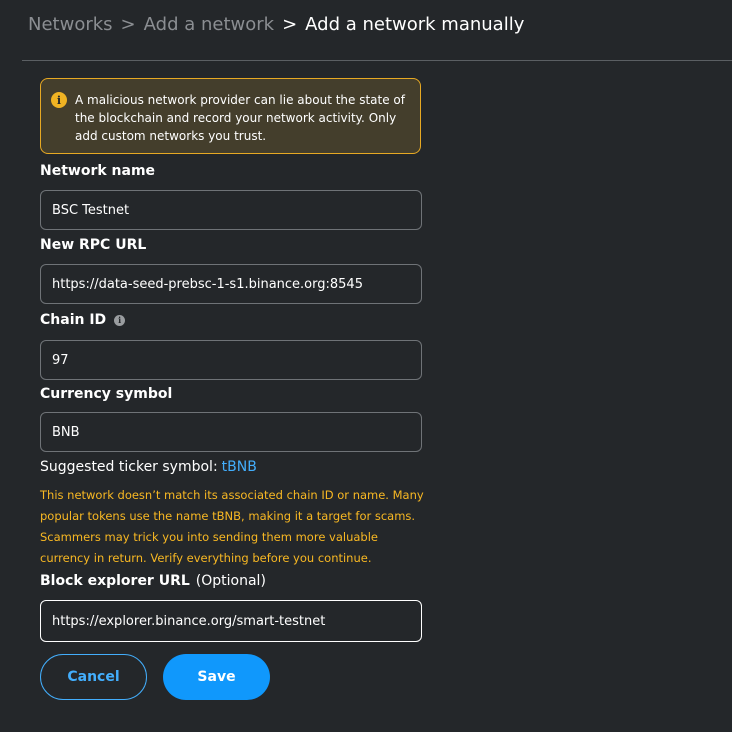  Describe the element at coordinates (59, 100) in the screenshot. I see `info-icon: i` at that location.